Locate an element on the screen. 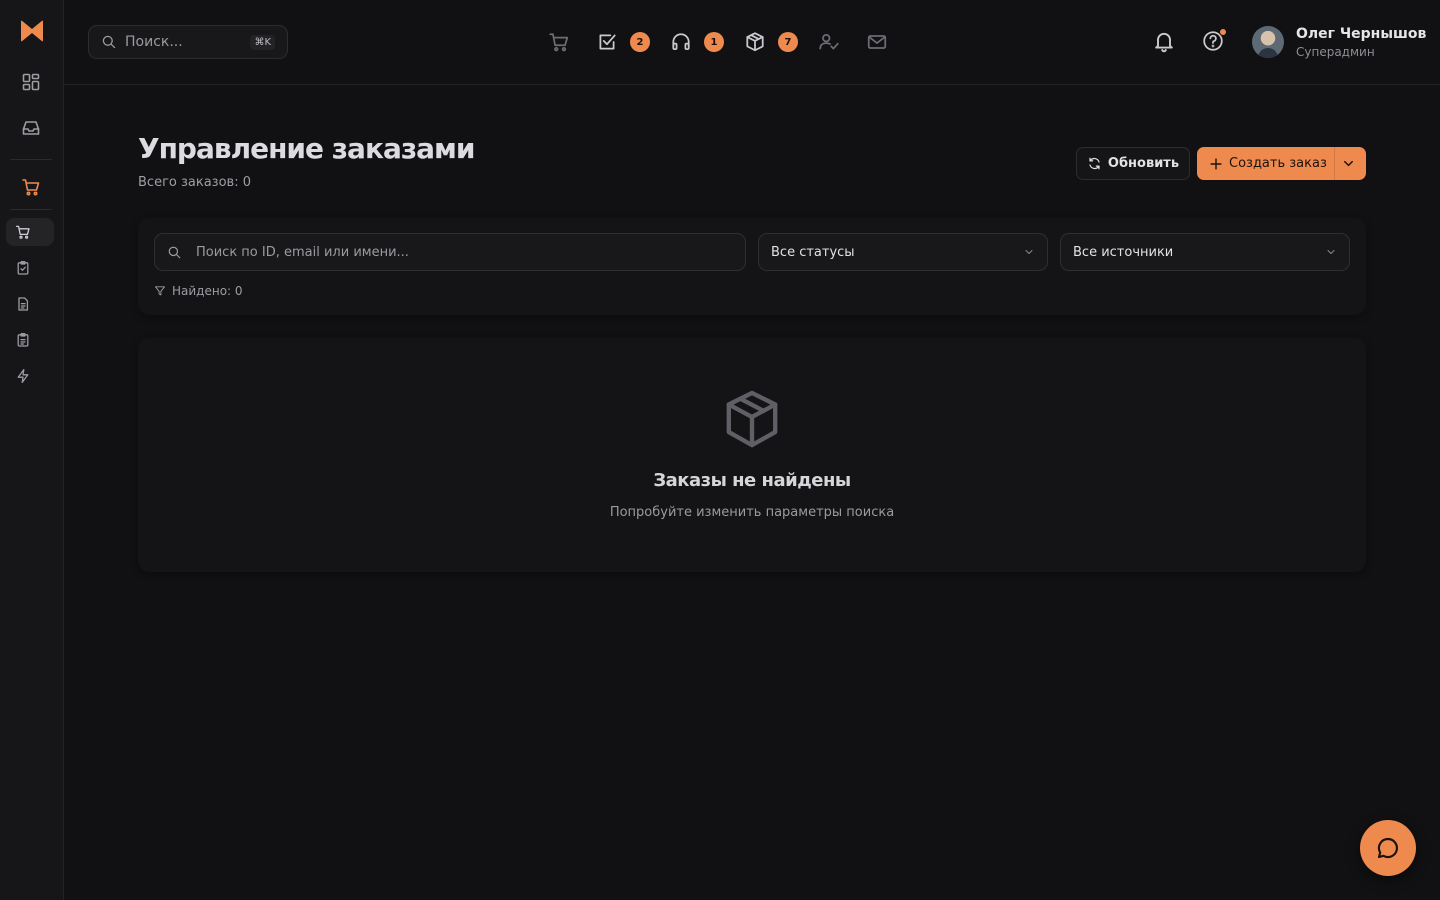 The width and height of the screenshot is (1440, 900). sidebar-subitem-orders is located at coordinates (30, 232).